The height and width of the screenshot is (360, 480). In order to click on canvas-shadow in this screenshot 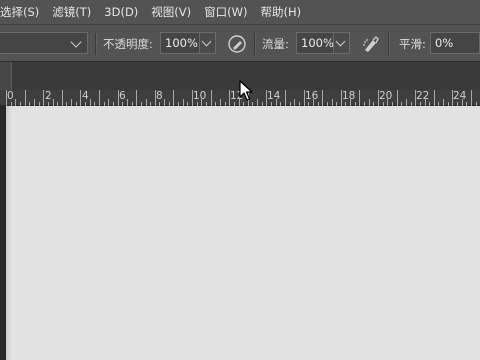, I will do `click(9, 233)`.